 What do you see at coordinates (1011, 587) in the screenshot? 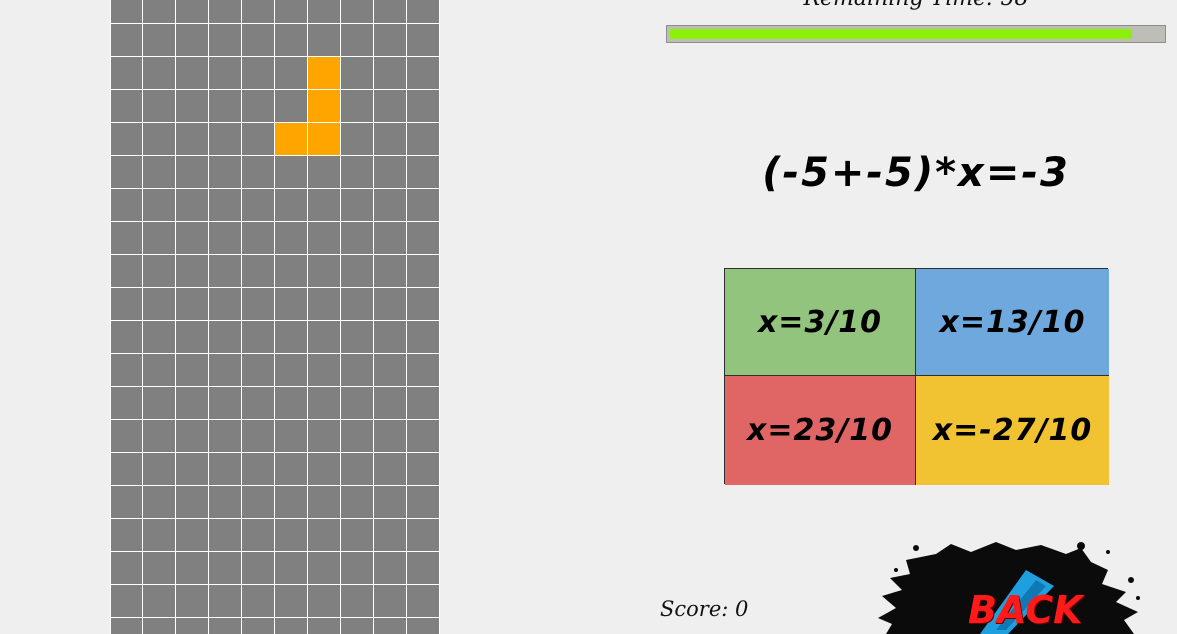
I see `back-button: BACK` at bounding box center [1011, 587].